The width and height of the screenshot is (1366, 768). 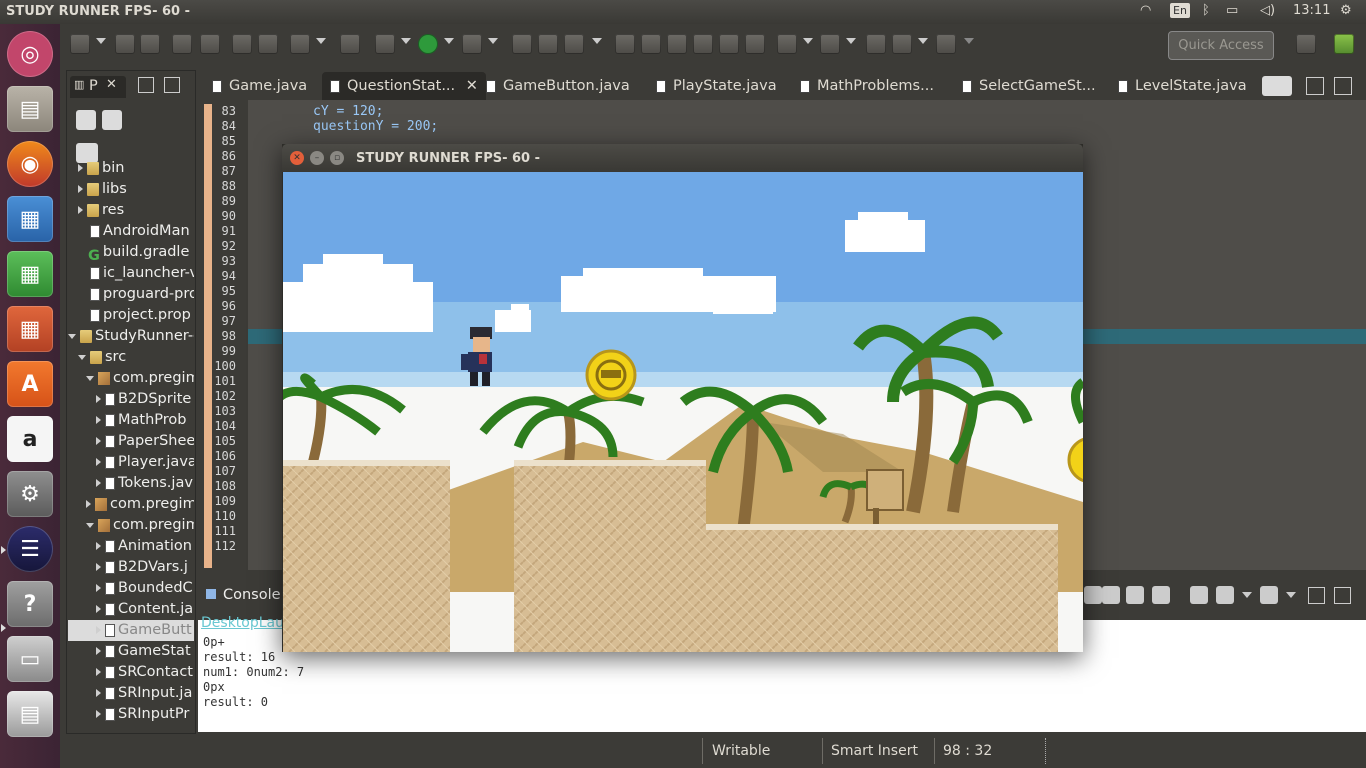 What do you see at coordinates (131, 420) in the screenshot?
I see `tree-item: MathProb` at bounding box center [131, 420].